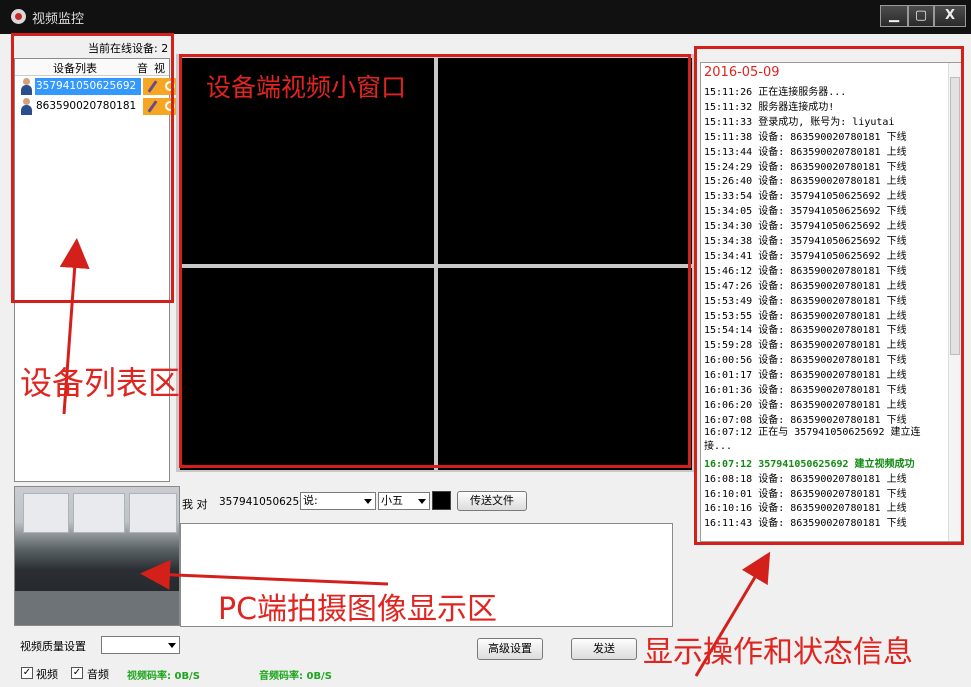 The height and width of the screenshot is (687, 971). I want to click on annotation-device-list: 设备列表区, so click(100, 383).